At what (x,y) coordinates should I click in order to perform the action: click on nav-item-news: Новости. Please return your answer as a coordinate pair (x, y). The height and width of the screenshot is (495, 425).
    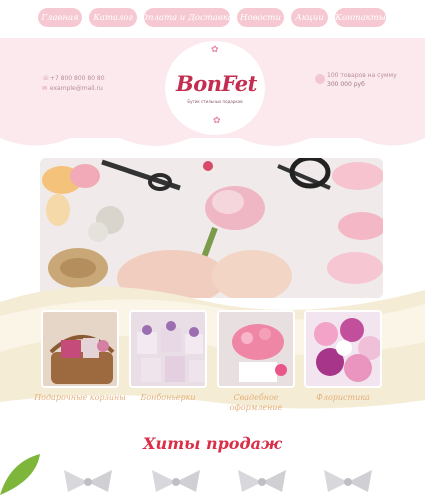
    Looking at the image, I should click on (260, 17).